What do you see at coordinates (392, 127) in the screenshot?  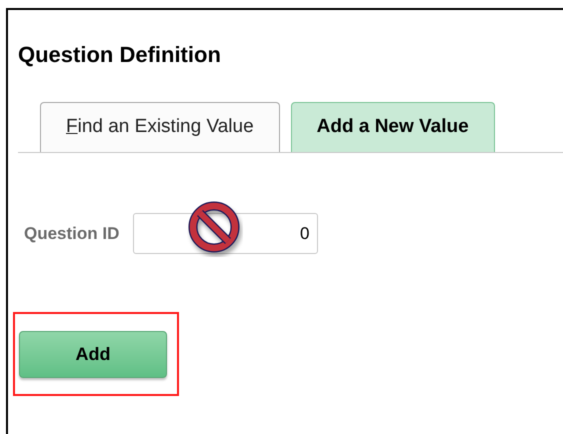 I see `tab: Add a New Value` at bounding box center [392, 127].